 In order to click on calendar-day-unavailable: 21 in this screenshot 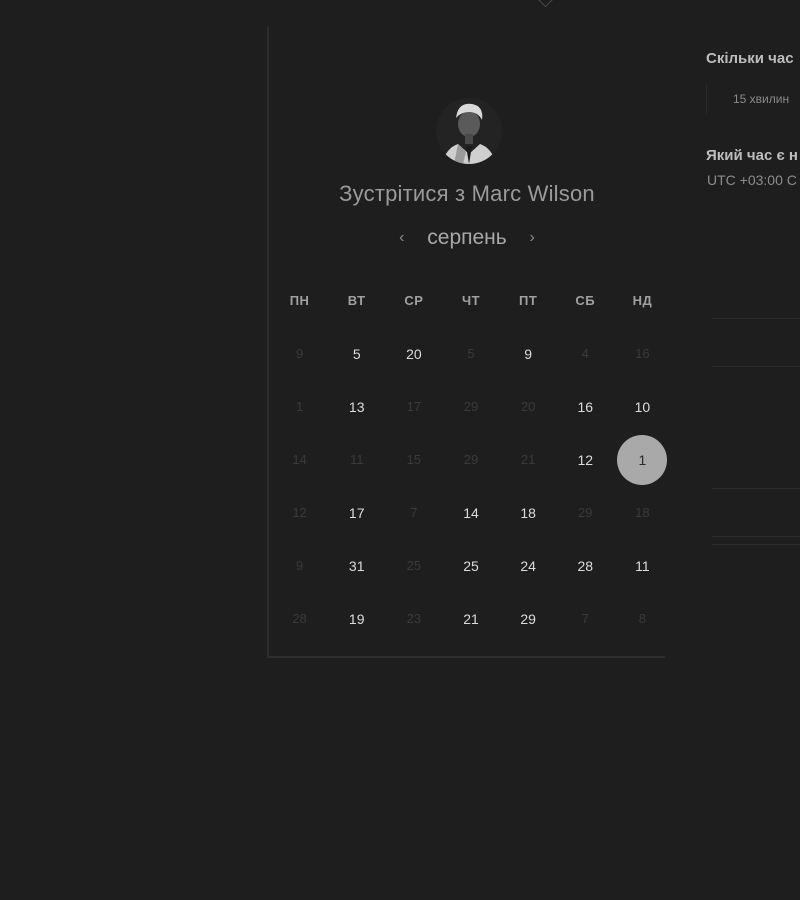, I will do `click(528, 459)`.